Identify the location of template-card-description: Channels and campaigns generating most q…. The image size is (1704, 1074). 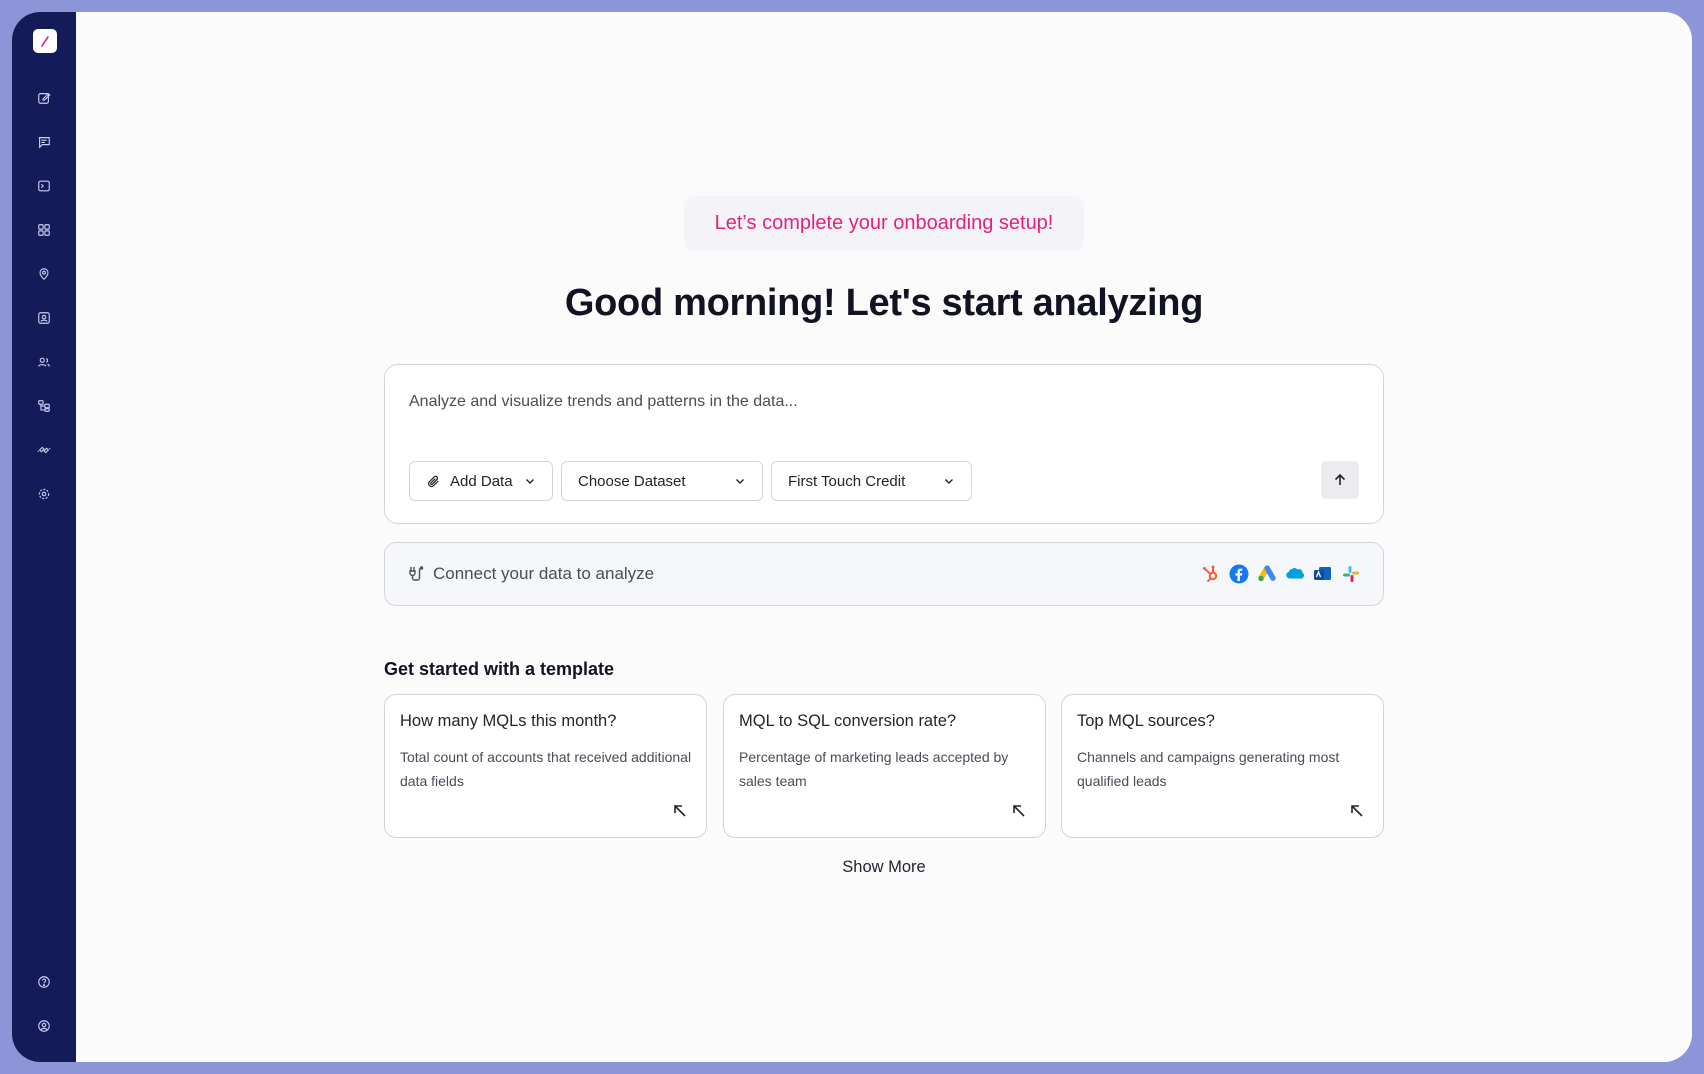
(1208, 769).